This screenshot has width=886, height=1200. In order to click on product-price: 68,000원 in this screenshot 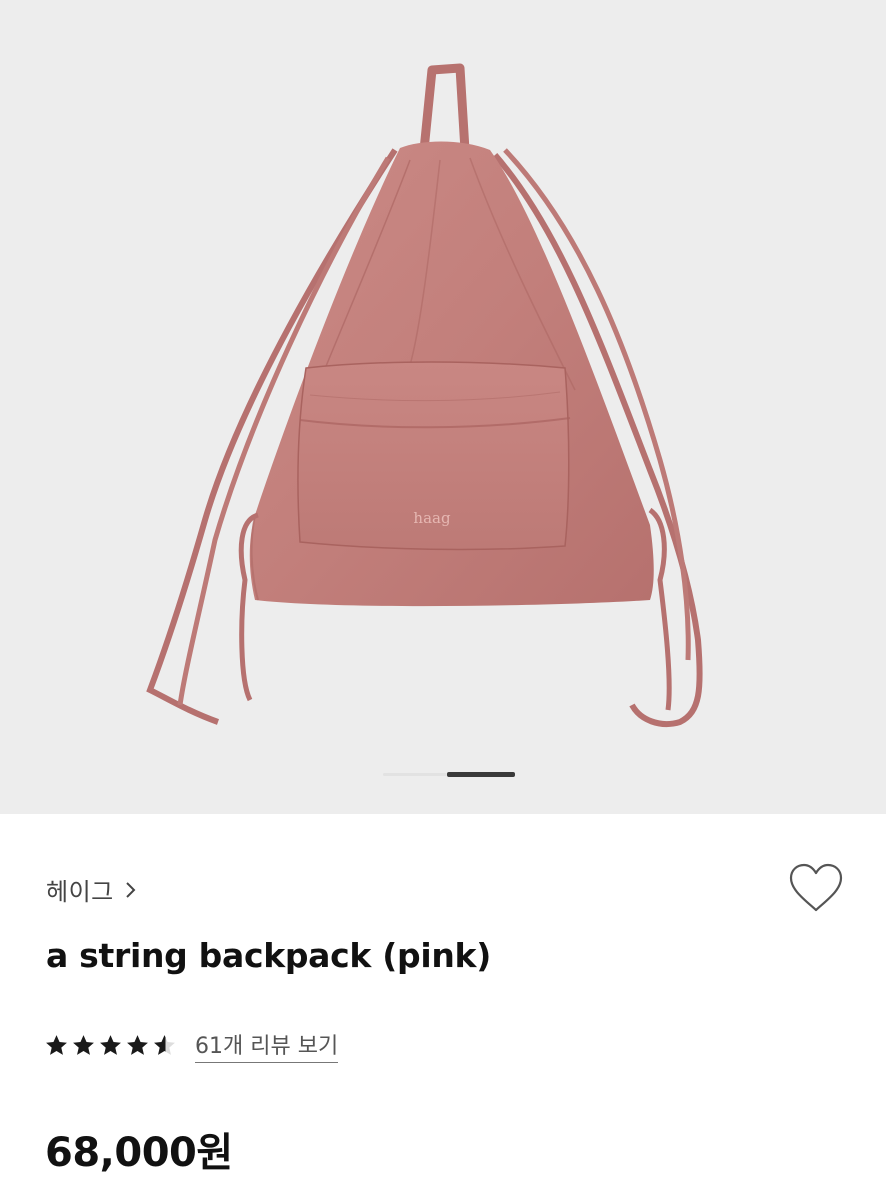, I will do `click(139, 1153)`.